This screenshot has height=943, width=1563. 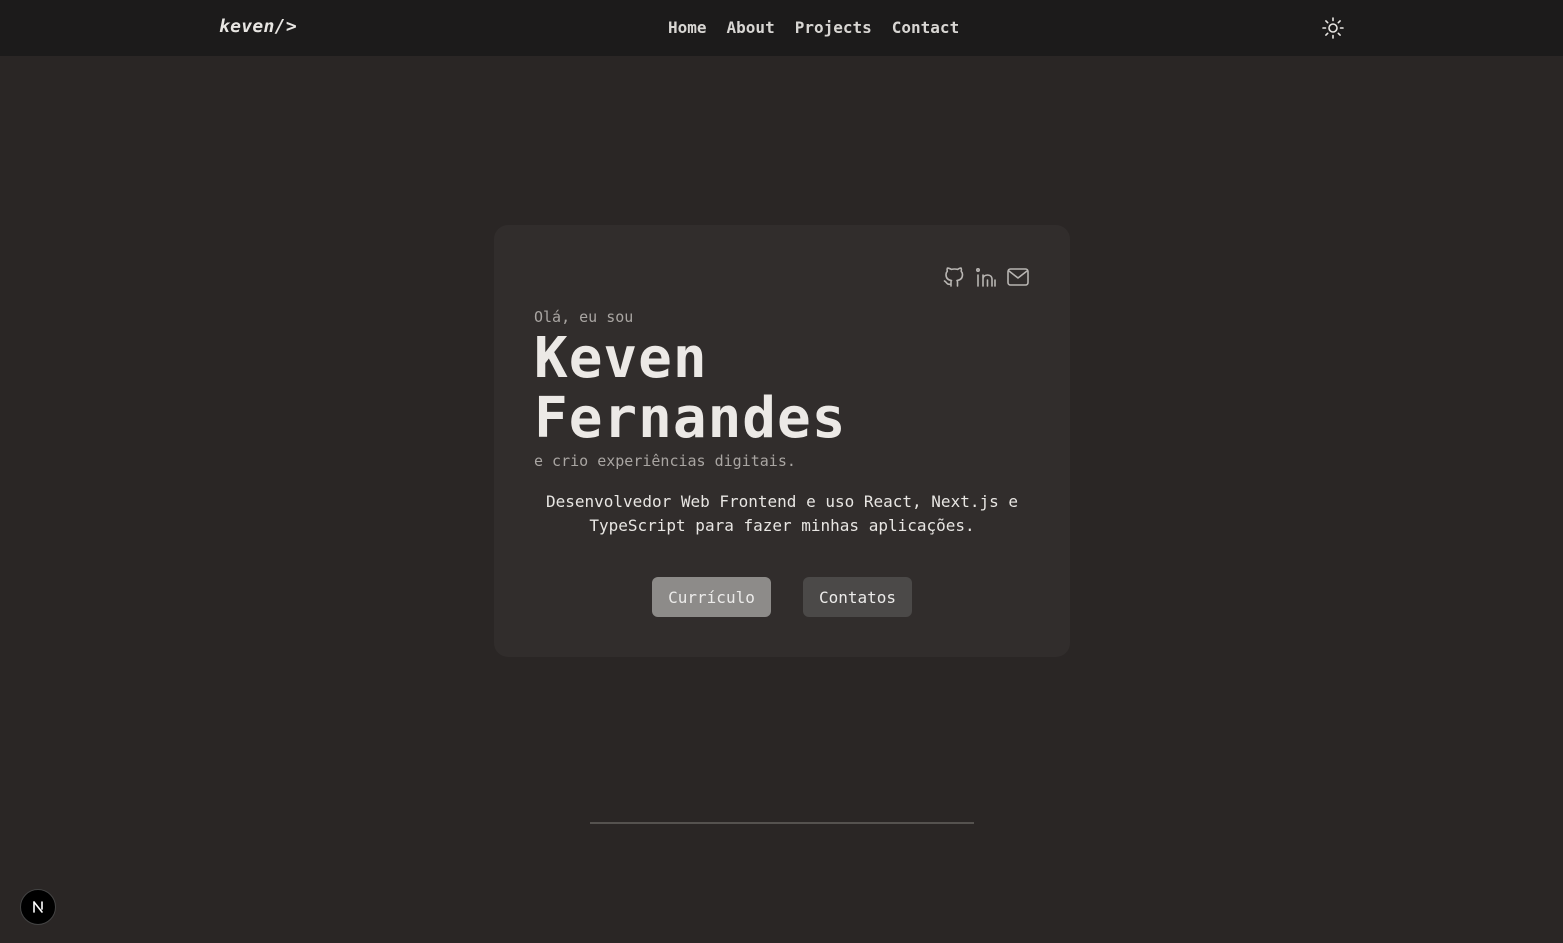 I want to click on nav-link-home: Home, so click(x=687, y=27).